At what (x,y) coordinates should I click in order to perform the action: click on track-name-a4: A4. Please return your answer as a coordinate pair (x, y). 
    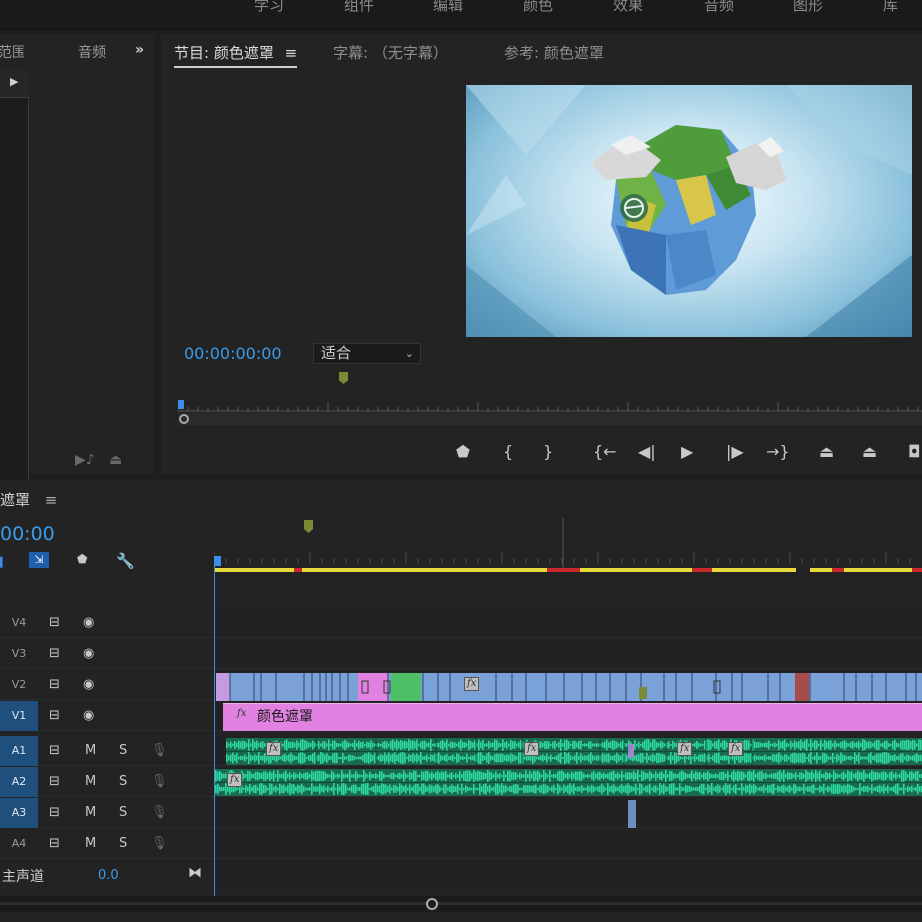
    Looking at the image, I should click on (19, 844).